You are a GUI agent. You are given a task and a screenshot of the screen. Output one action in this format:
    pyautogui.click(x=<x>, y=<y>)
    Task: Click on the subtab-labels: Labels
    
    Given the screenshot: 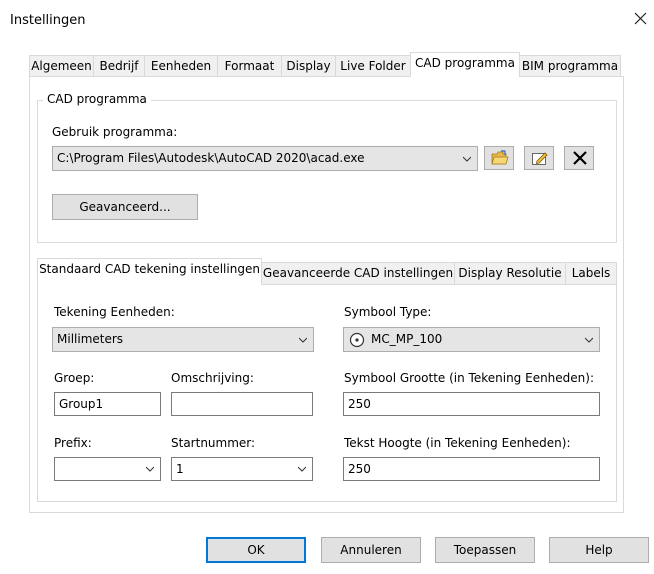 What is the action you would take?
    pyautogui.click(x=591, y=273)
    